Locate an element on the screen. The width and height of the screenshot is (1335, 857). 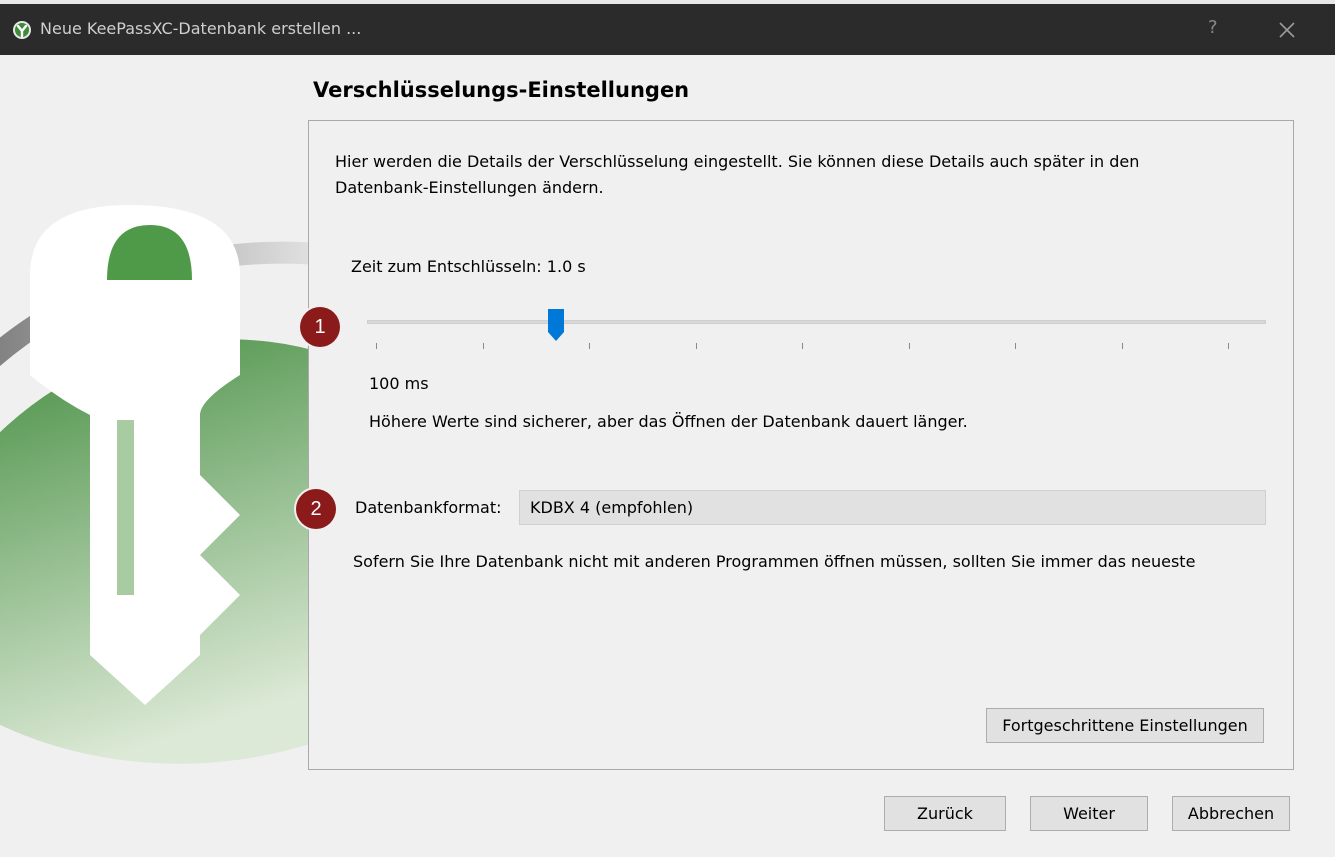
format-label: Datenbankformat: is located at coordinates (428, 507).